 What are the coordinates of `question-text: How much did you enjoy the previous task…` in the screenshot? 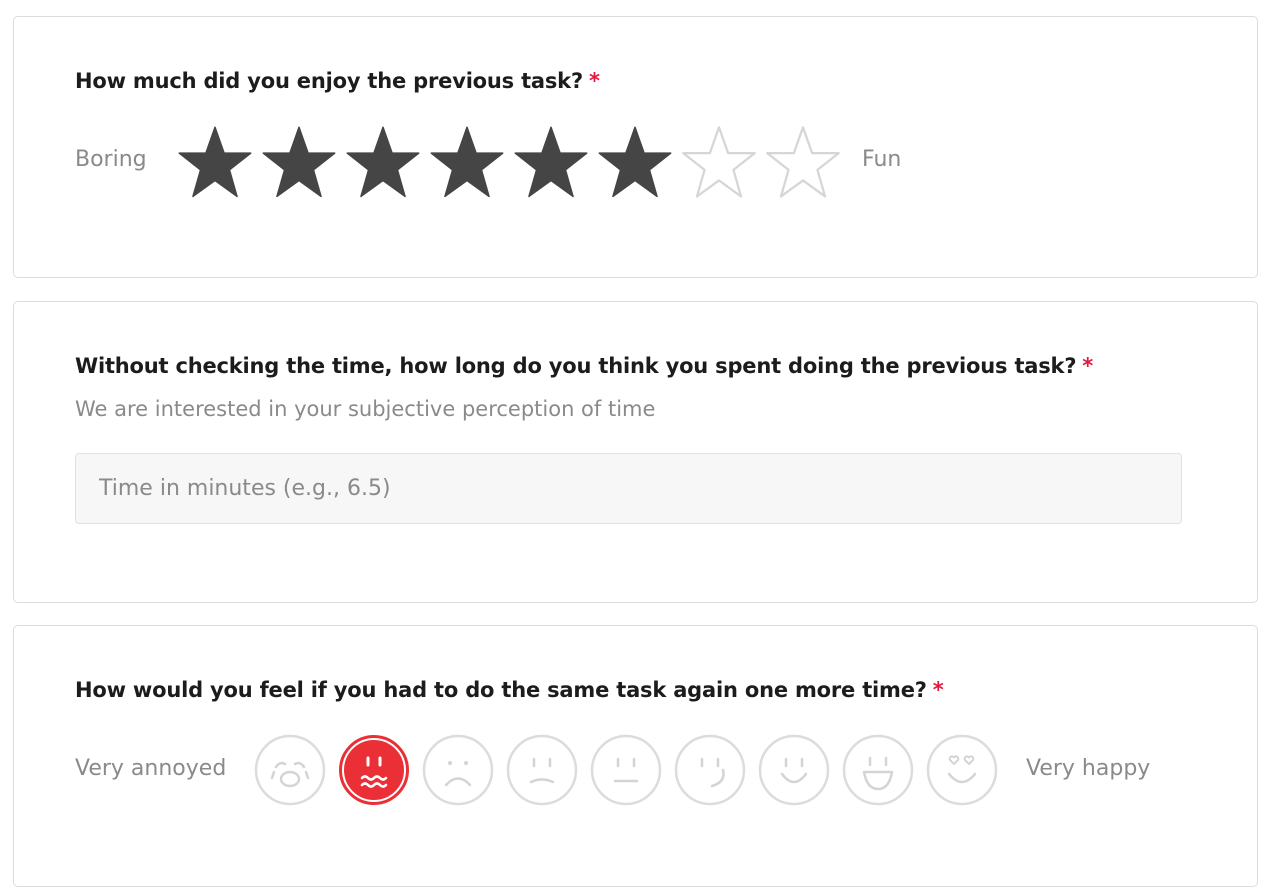 It's located at (329, 81).